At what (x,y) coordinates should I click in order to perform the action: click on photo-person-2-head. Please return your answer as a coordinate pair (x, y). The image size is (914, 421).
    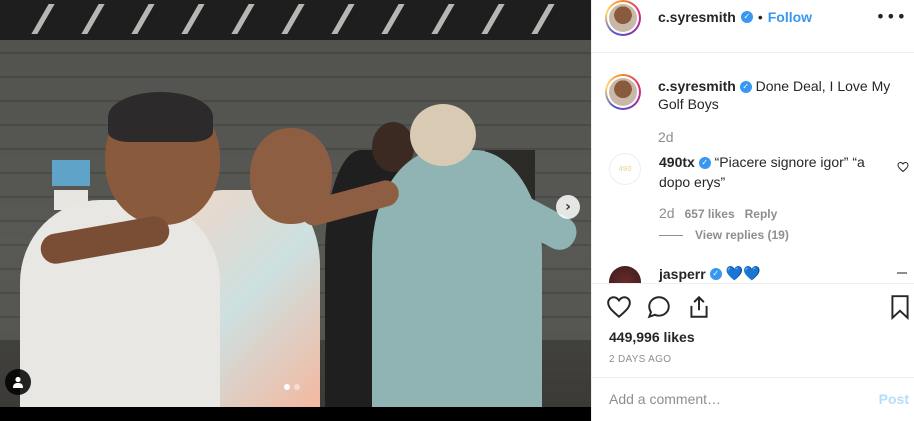
    Looking at the image, I should click on (291, 176).